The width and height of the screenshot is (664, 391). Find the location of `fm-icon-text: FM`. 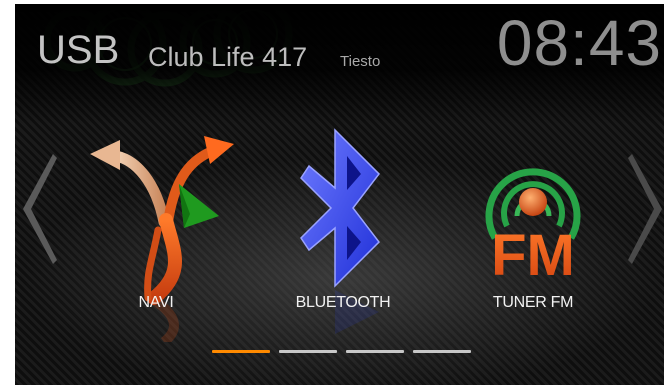

fm-icon-text: FM is located at coordinates (533, 255).